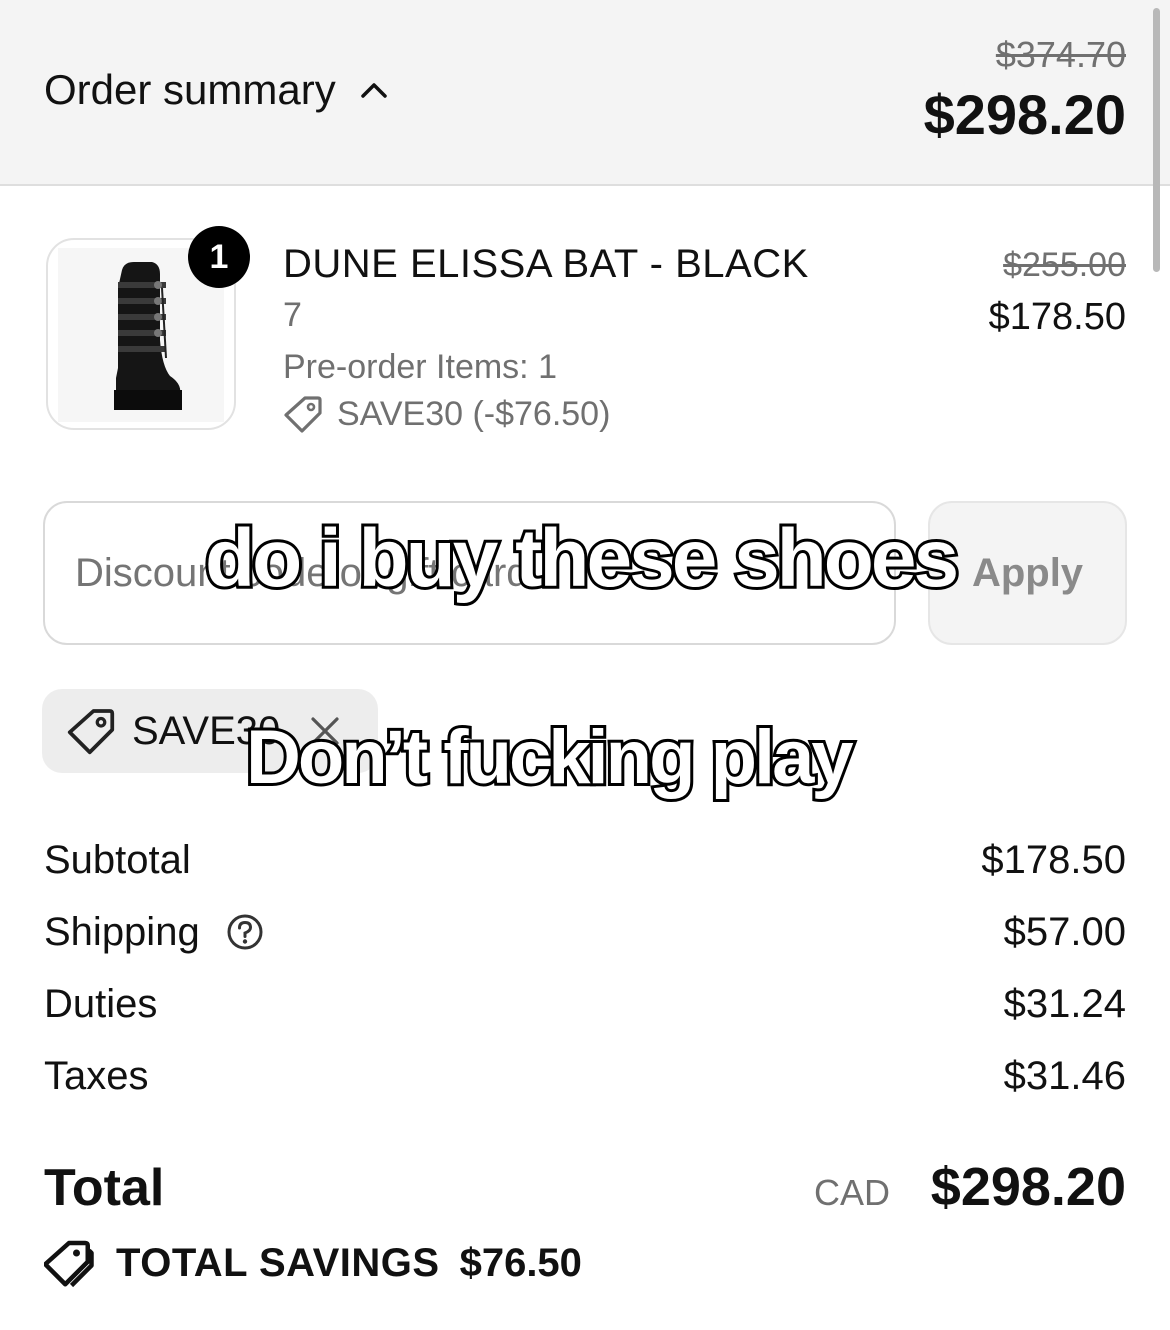 This screenshot has width=1170, height=1330. Describe the element at coordinates (101, 1004) in the screenshot. I see `duties-label: Duties` at that location.